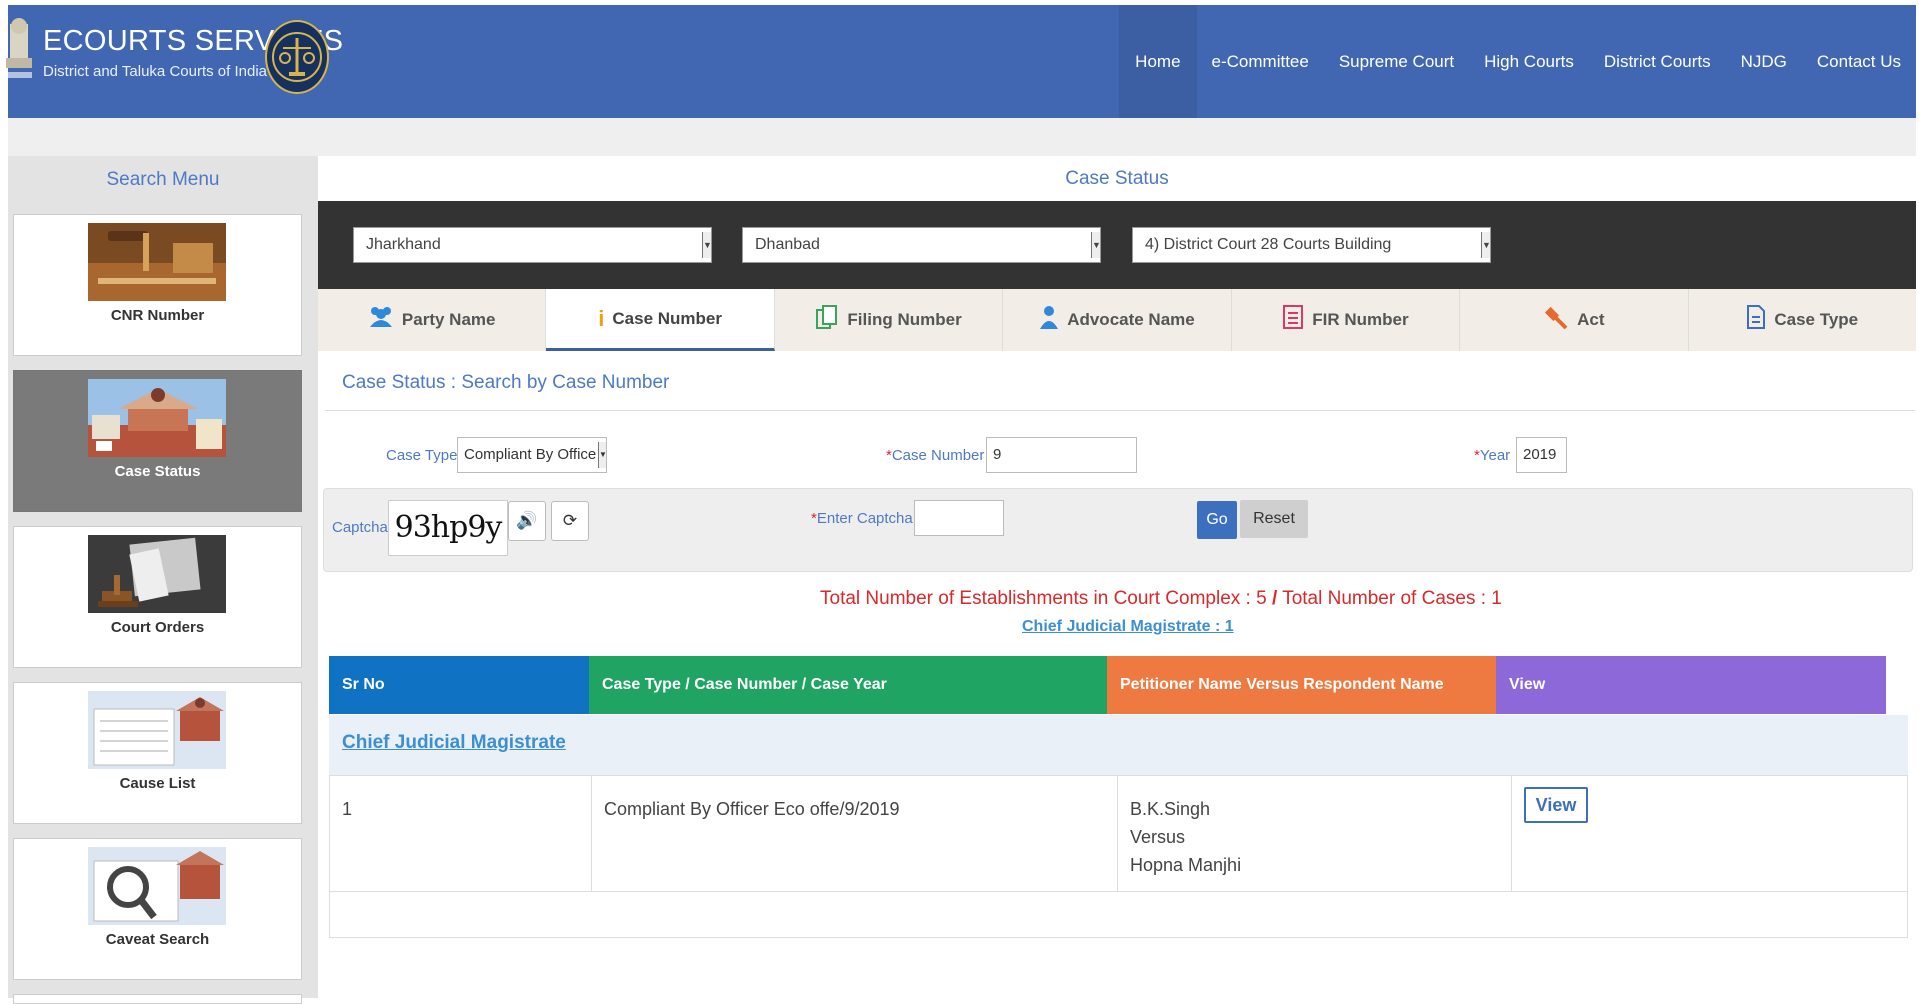  Describe the element at coordinates (360, 527) in the screenshot. I see `captcha-label: Captcha` at that location.